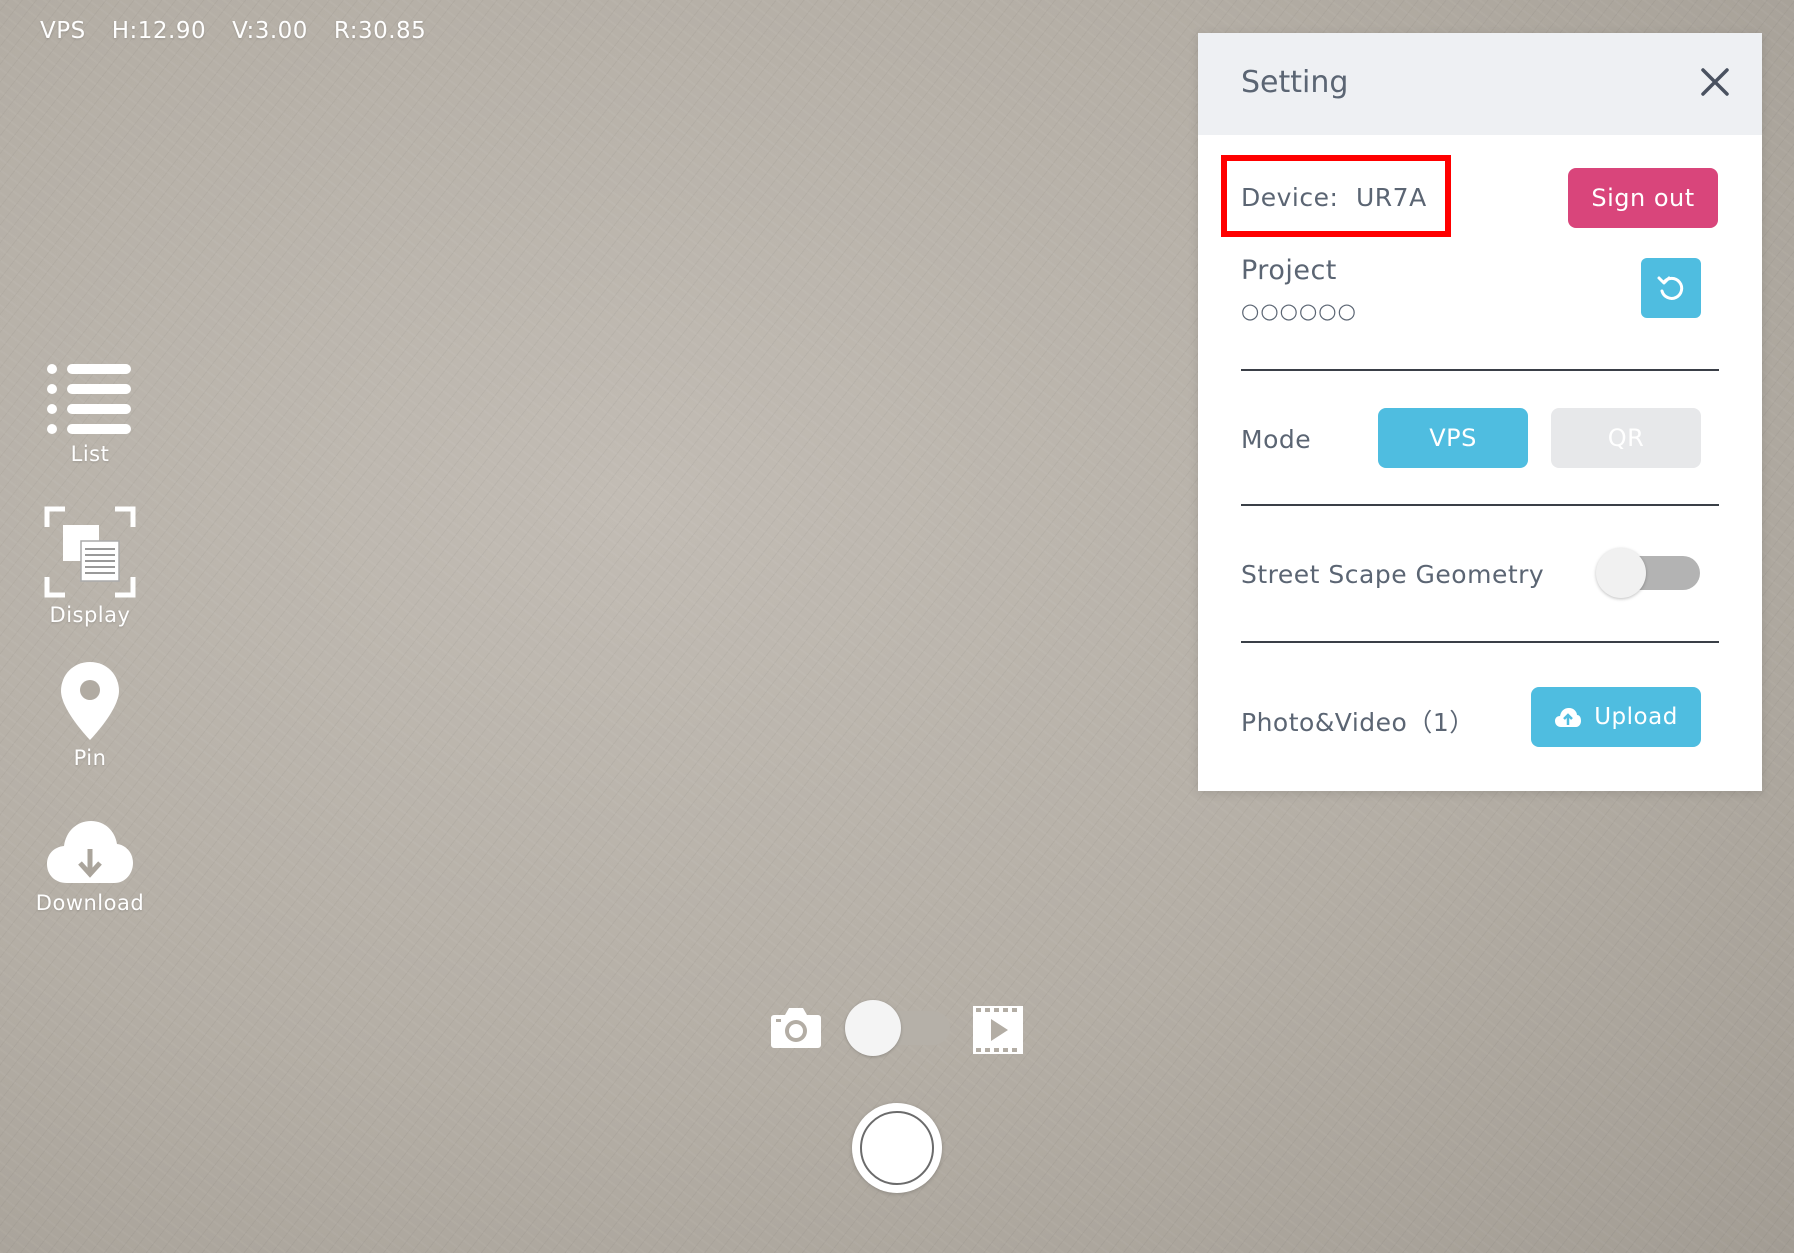 This screenshot has width=1794, height=1253. Describe the element at coordinates (90, 701) in the screenshot. I see `pin-icon` at that location.